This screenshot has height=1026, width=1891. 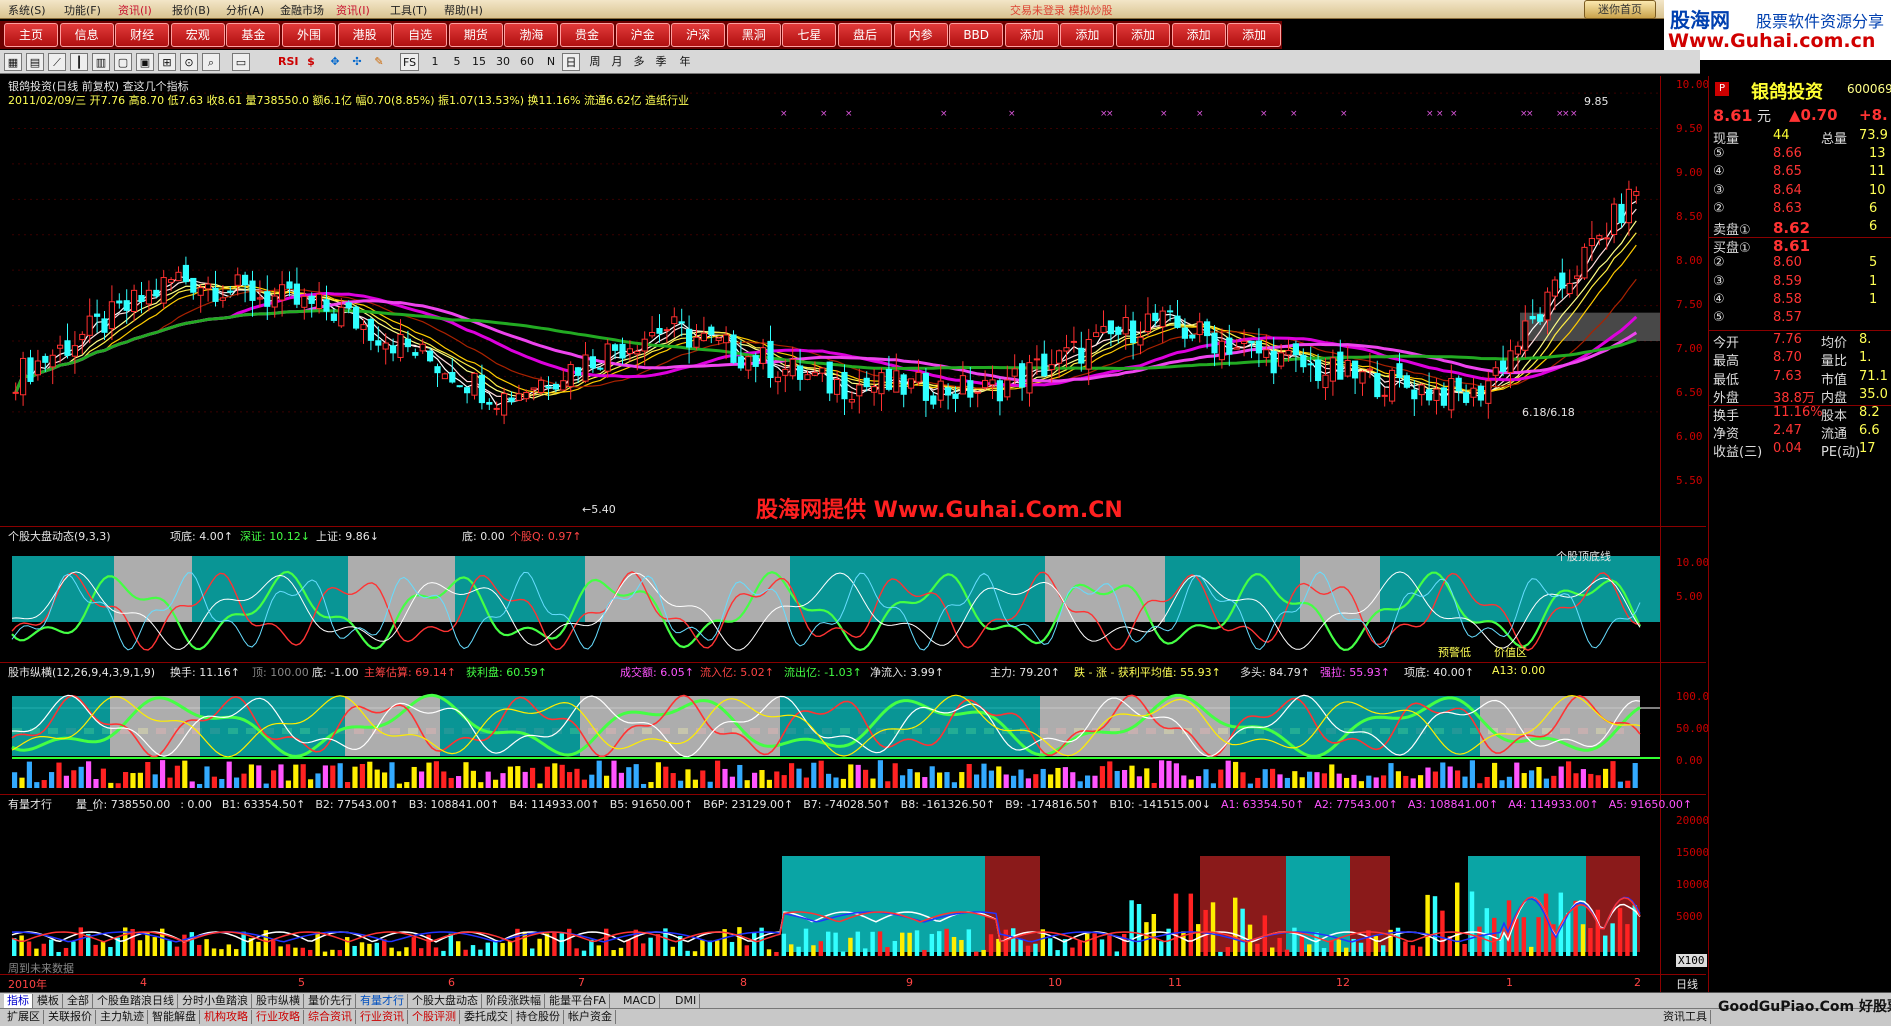 I want to click on menu-finance: 金融市场, so click(x=302, y=10).